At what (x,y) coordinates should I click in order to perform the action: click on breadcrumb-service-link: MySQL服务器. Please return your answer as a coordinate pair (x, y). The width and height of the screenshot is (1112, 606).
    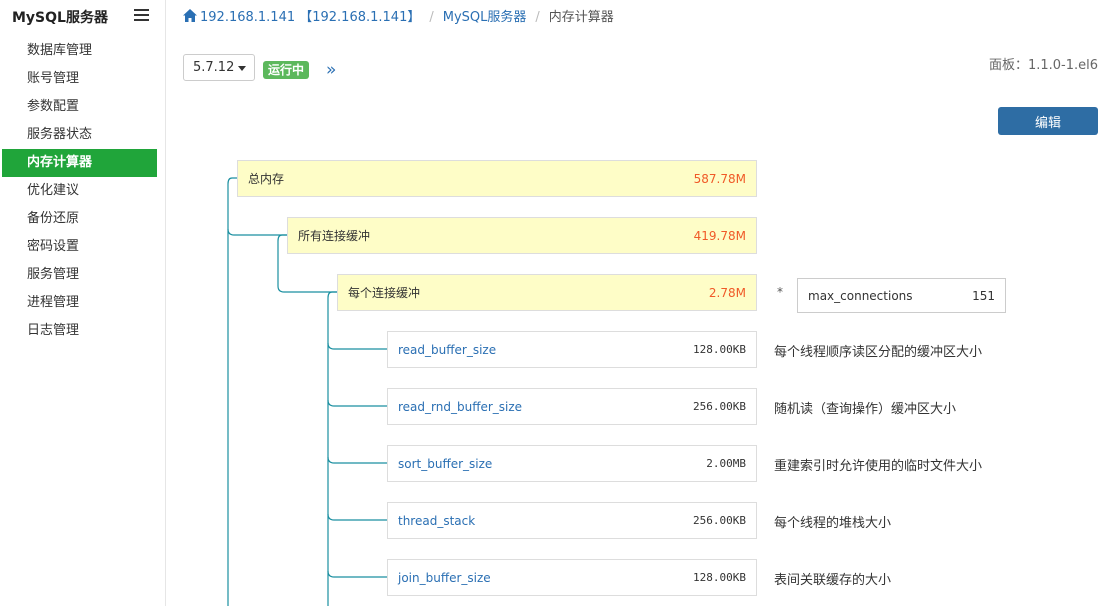
    Looking at the image, I should click on (485, 17).